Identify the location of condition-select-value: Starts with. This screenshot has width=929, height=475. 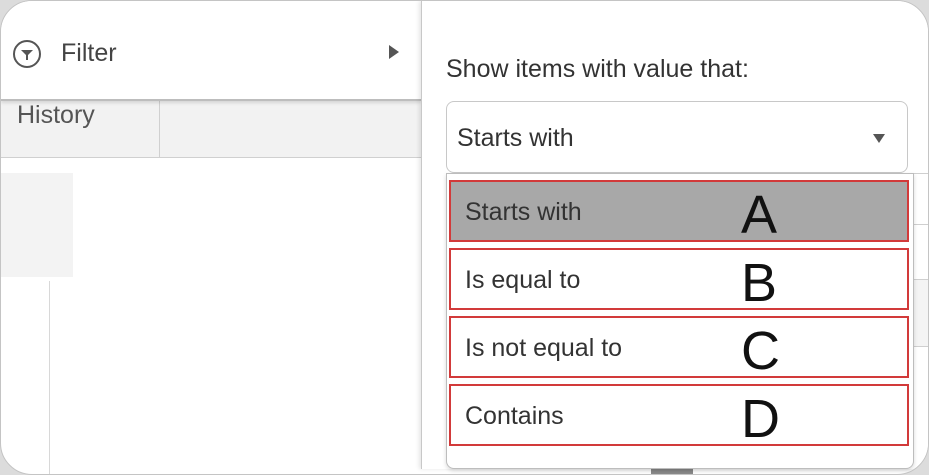
(515, 138).